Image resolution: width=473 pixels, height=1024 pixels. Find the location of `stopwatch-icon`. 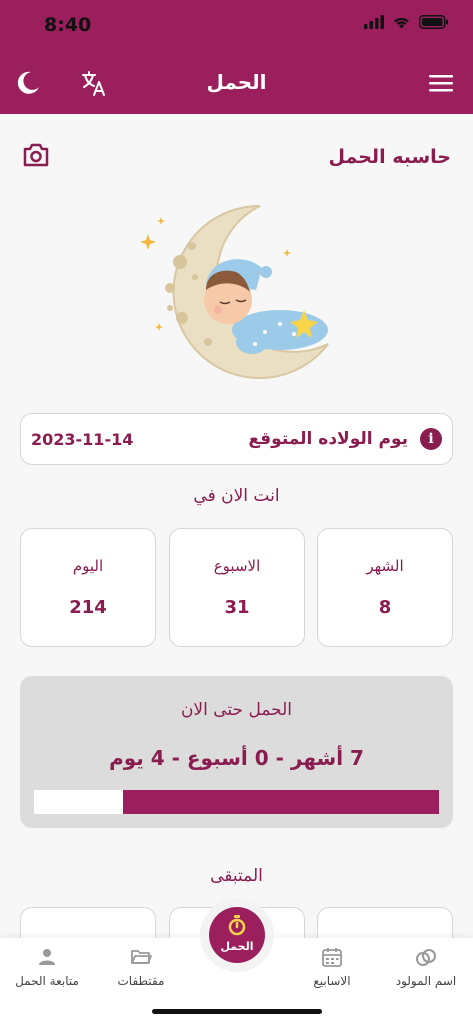

stopwatch-icon is located at coordinates (237, 925).